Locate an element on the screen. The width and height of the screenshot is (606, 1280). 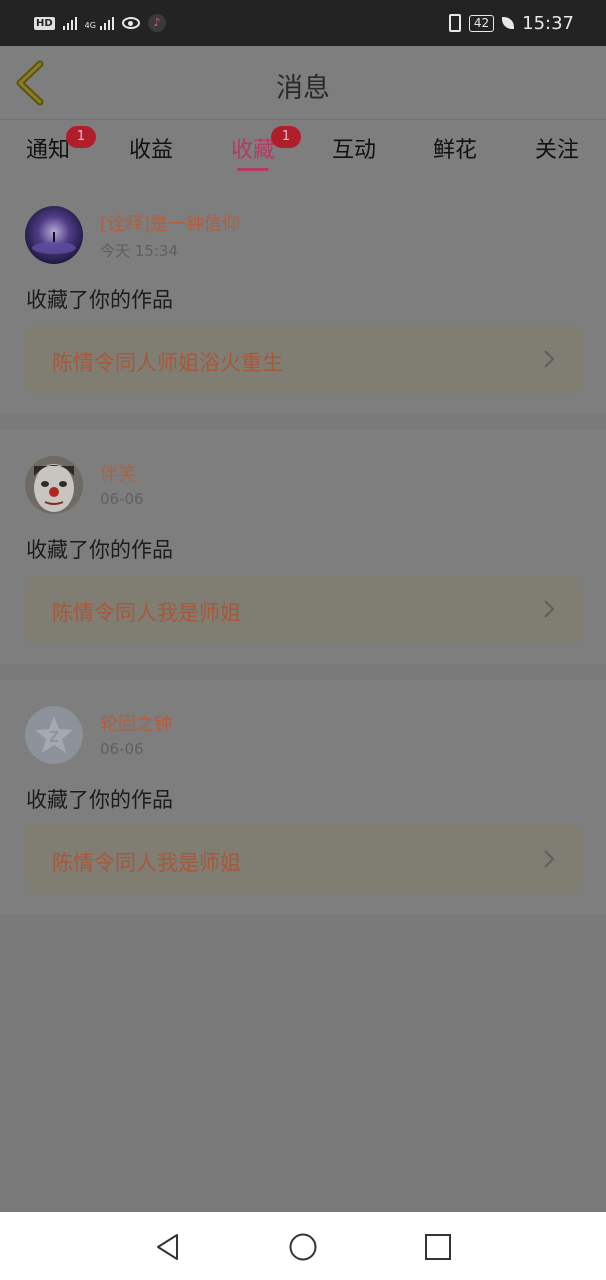
tab-label: 互动 is located at coordinates (353, 150).